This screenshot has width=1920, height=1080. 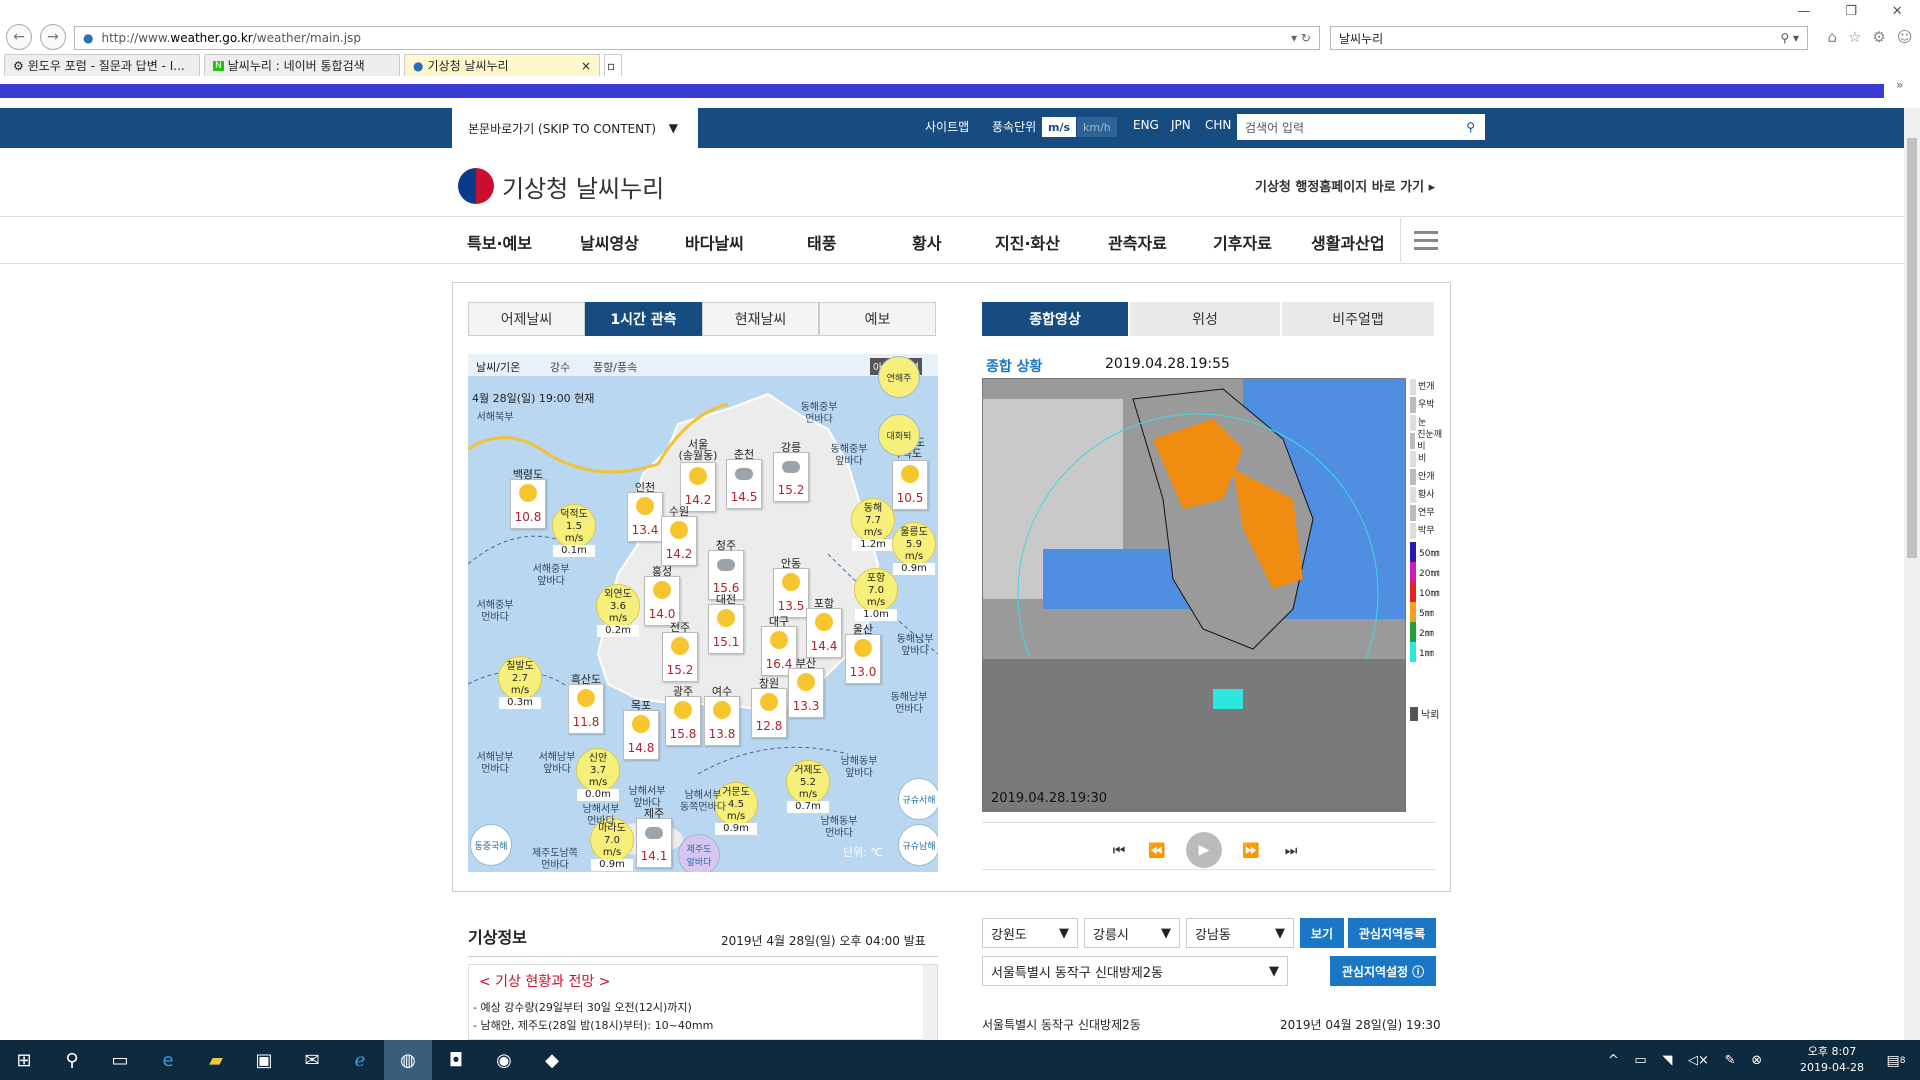 What do you see at coordinates (1137, 242) in the screenshot?
I see `nav-observation: 관측자료` at bounding box center [1137, 242].